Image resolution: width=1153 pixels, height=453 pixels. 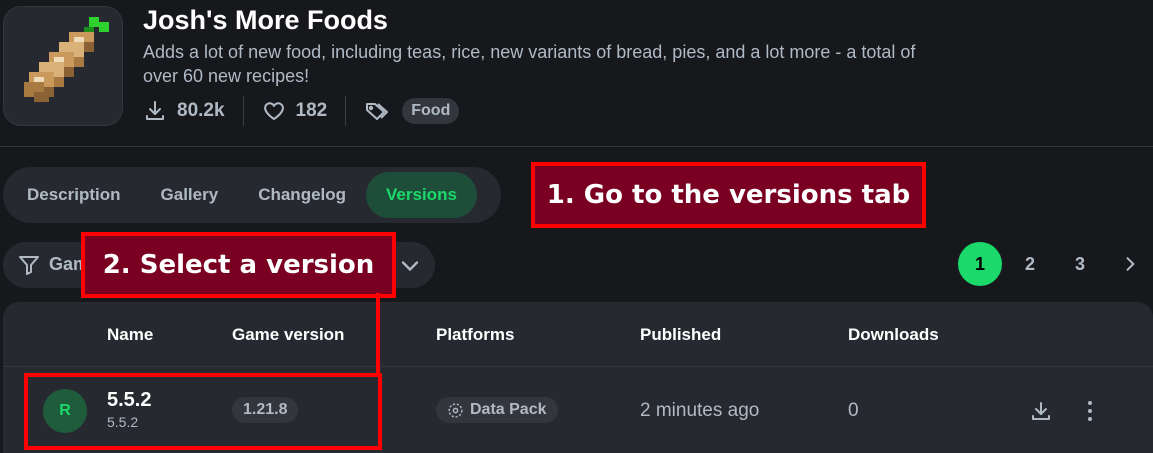 I want to click on annotation-step-2: 2. Select a version, so click(x=238, y=265).